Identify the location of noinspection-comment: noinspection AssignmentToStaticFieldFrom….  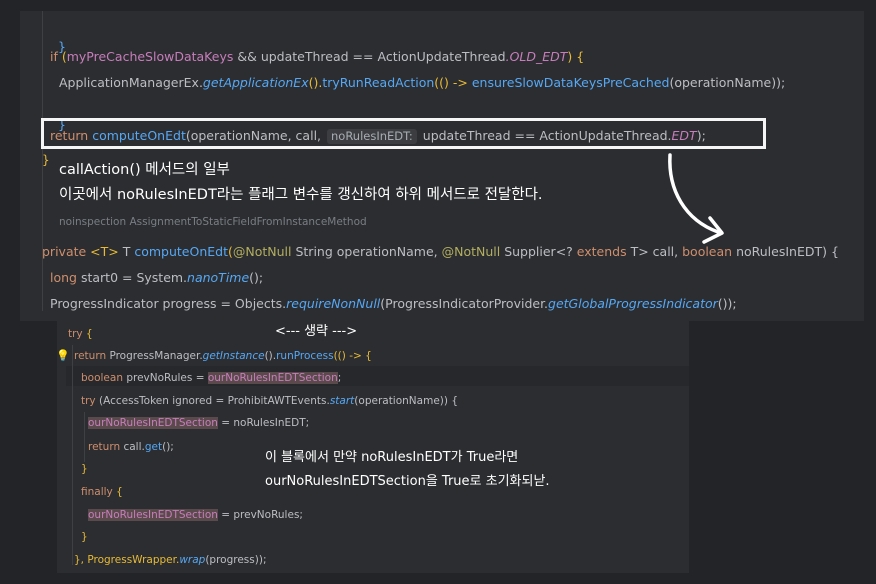
(213, 222).